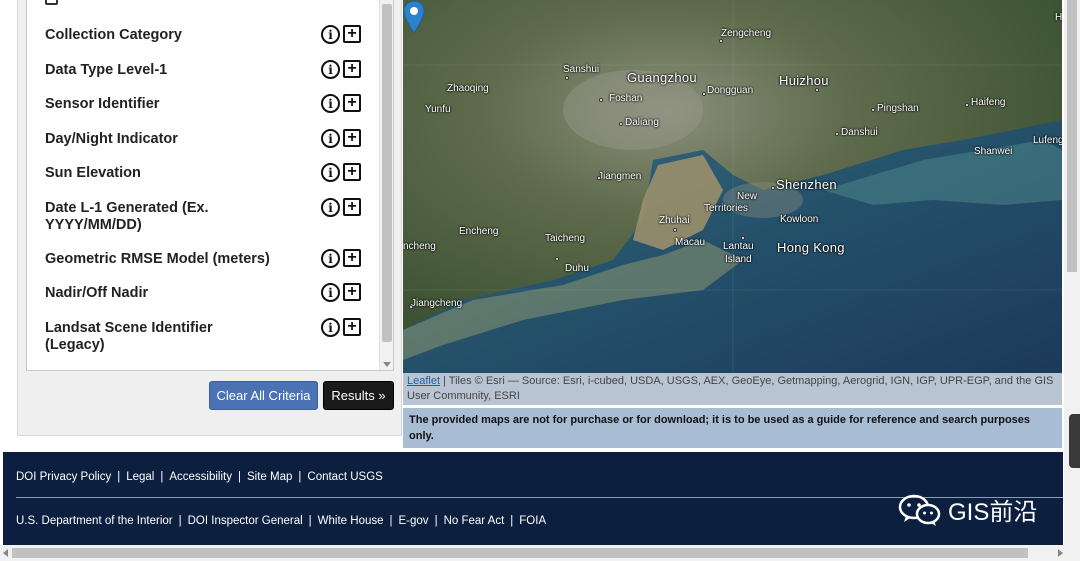 This screenshot has width=1080, height=561. I want to click on leaflet-link: Leaflet, so click(423, 381).